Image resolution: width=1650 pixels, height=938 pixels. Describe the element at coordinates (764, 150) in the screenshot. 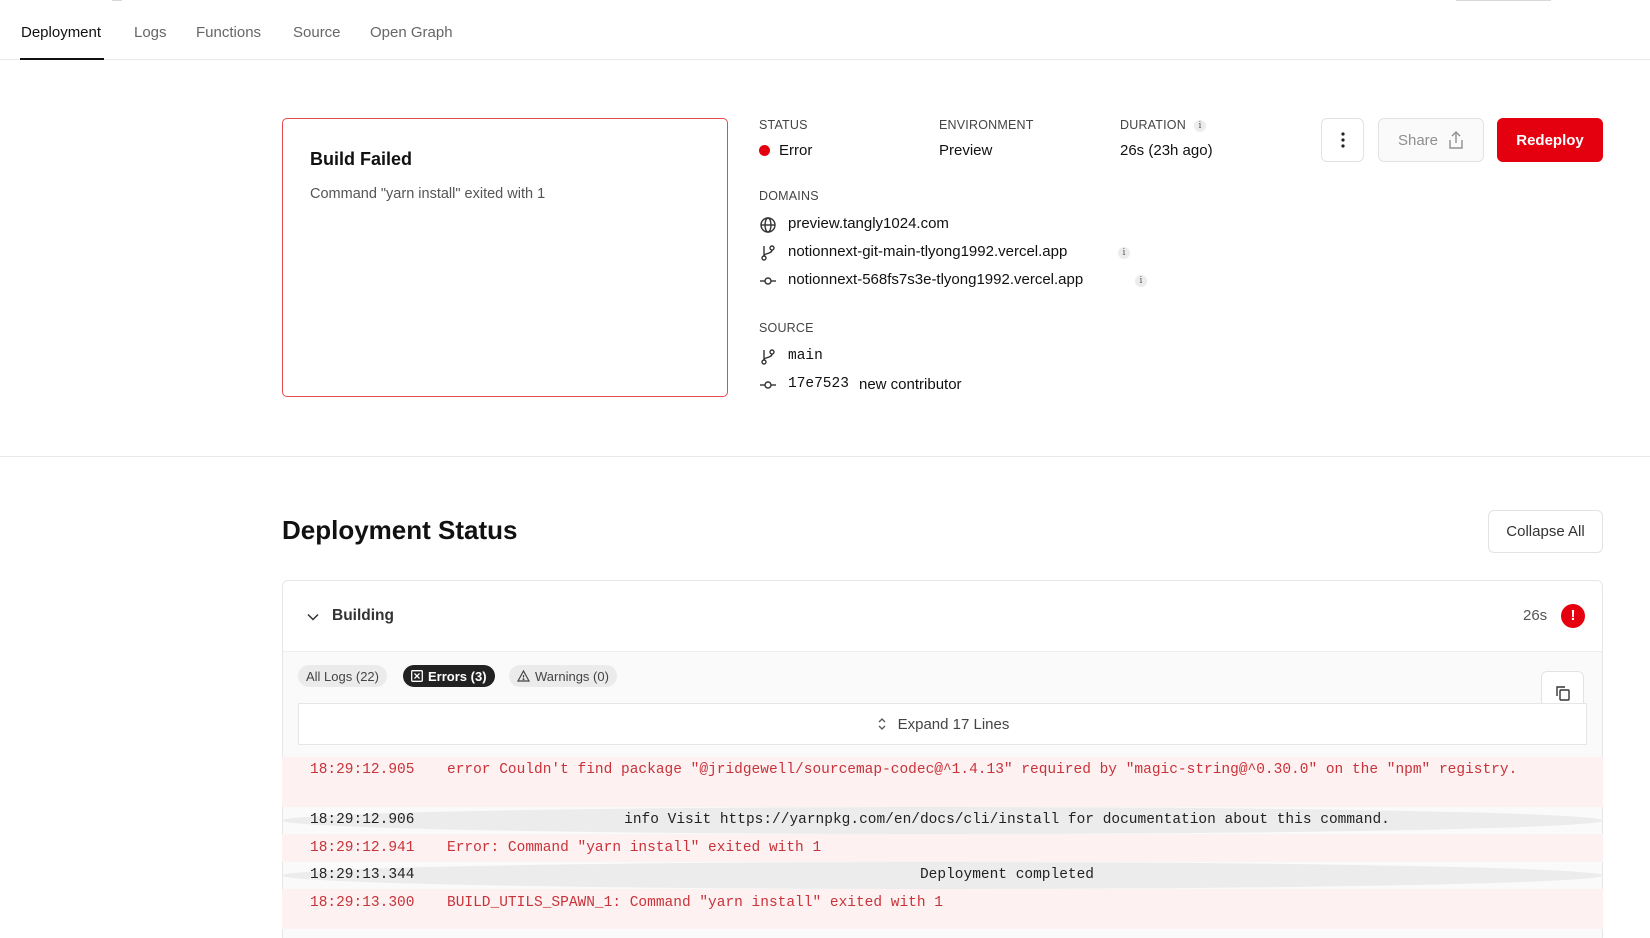

I see `status-error-dot` at that location.